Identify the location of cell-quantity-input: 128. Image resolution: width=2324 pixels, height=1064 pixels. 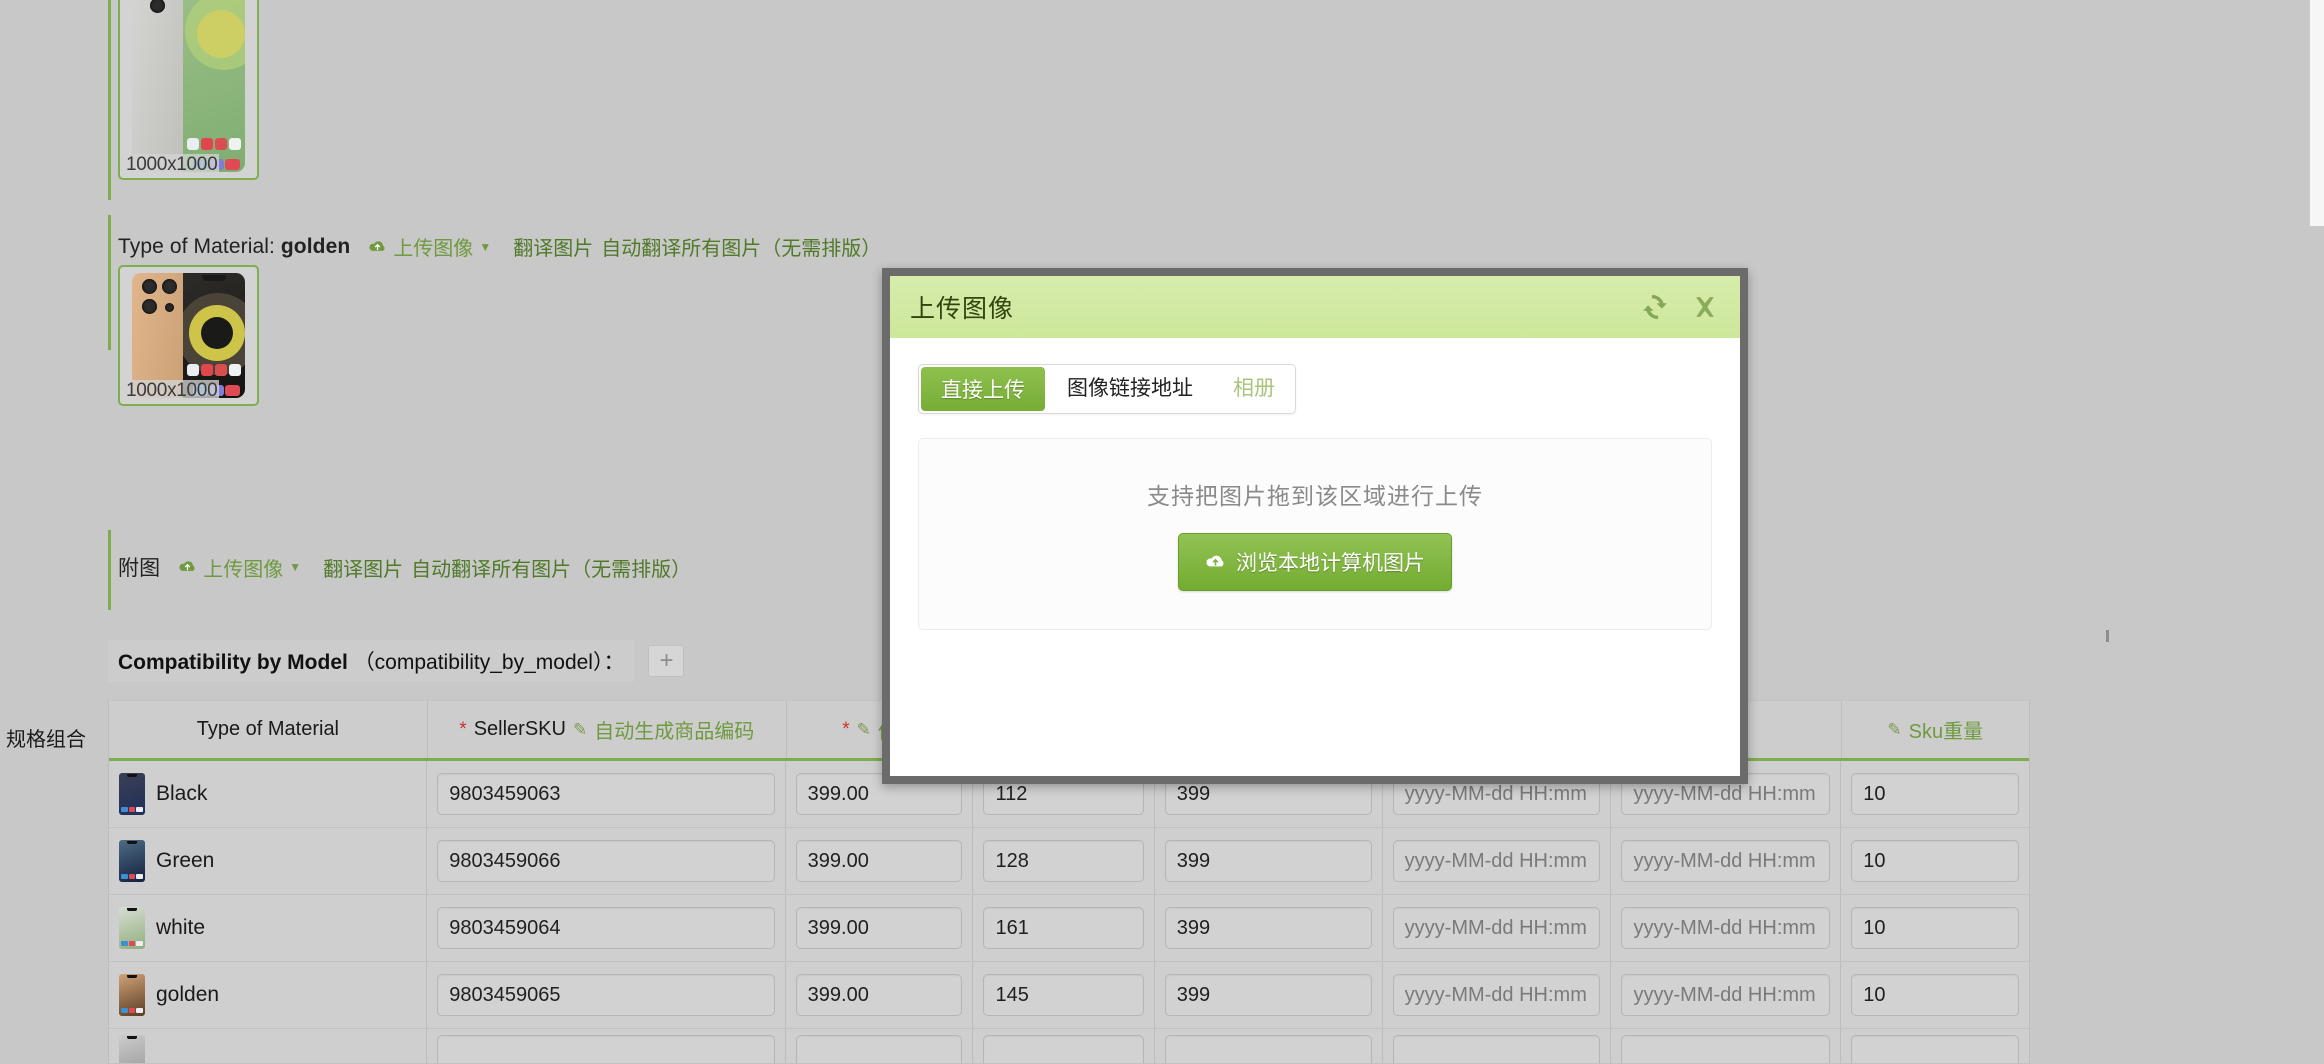
(1063, 861).